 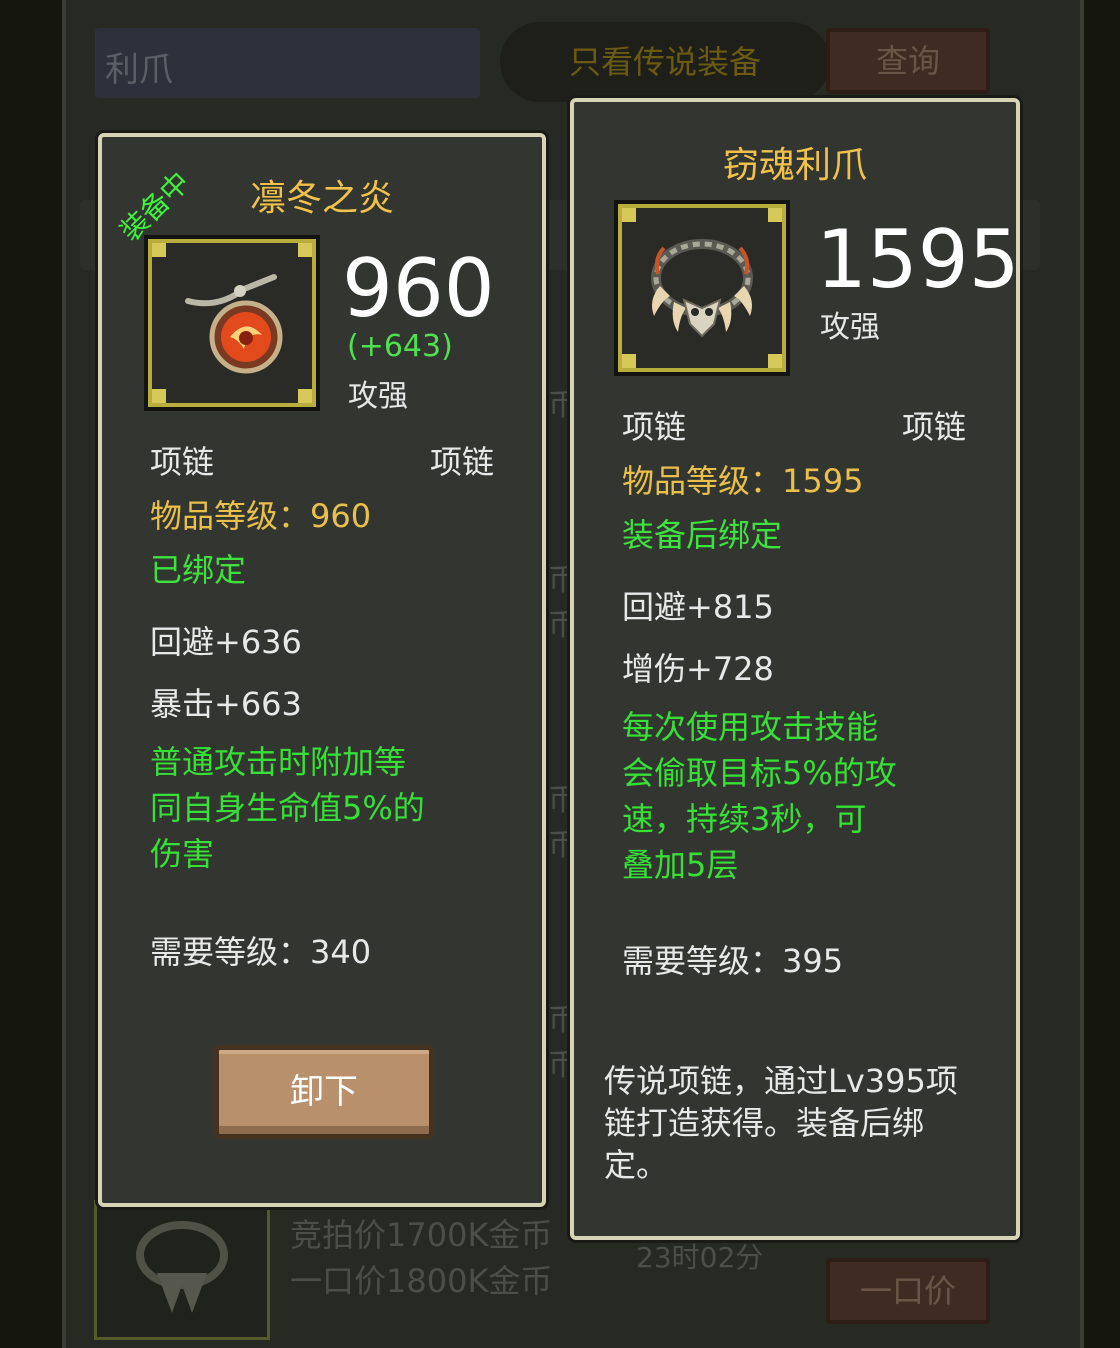 I want to click on unequip-button: 卸下, so click(x=324, y=1092).